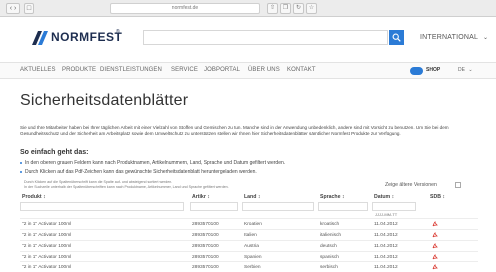  I want to click on bookmark-icon: ☆, so click(311, 8).